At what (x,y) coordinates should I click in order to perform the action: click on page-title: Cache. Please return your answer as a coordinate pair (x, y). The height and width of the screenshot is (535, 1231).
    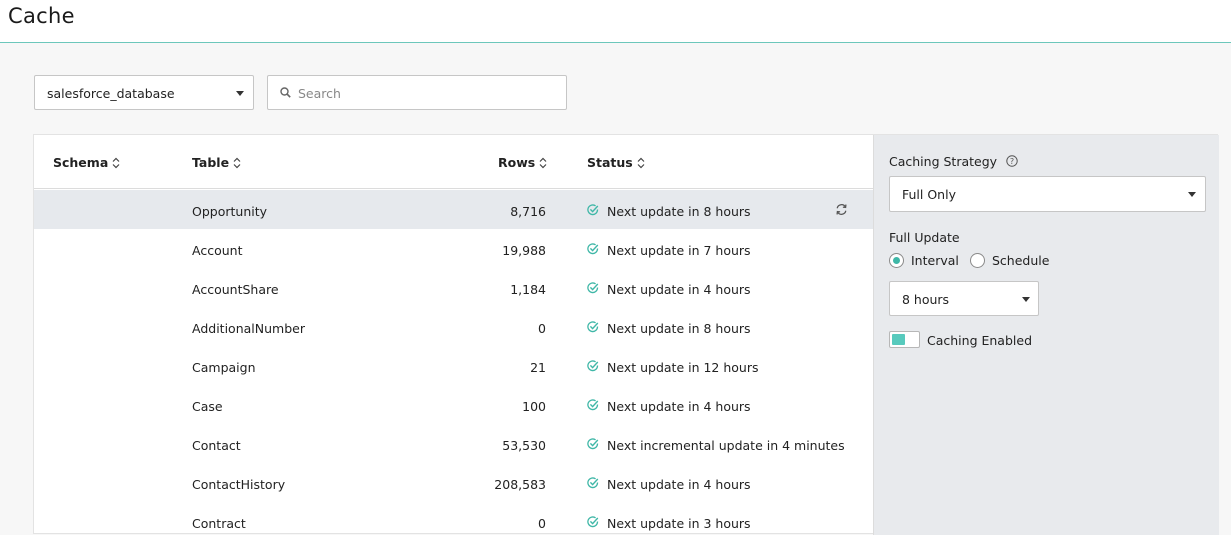
    Looking at the image, I should click on (41, 16).